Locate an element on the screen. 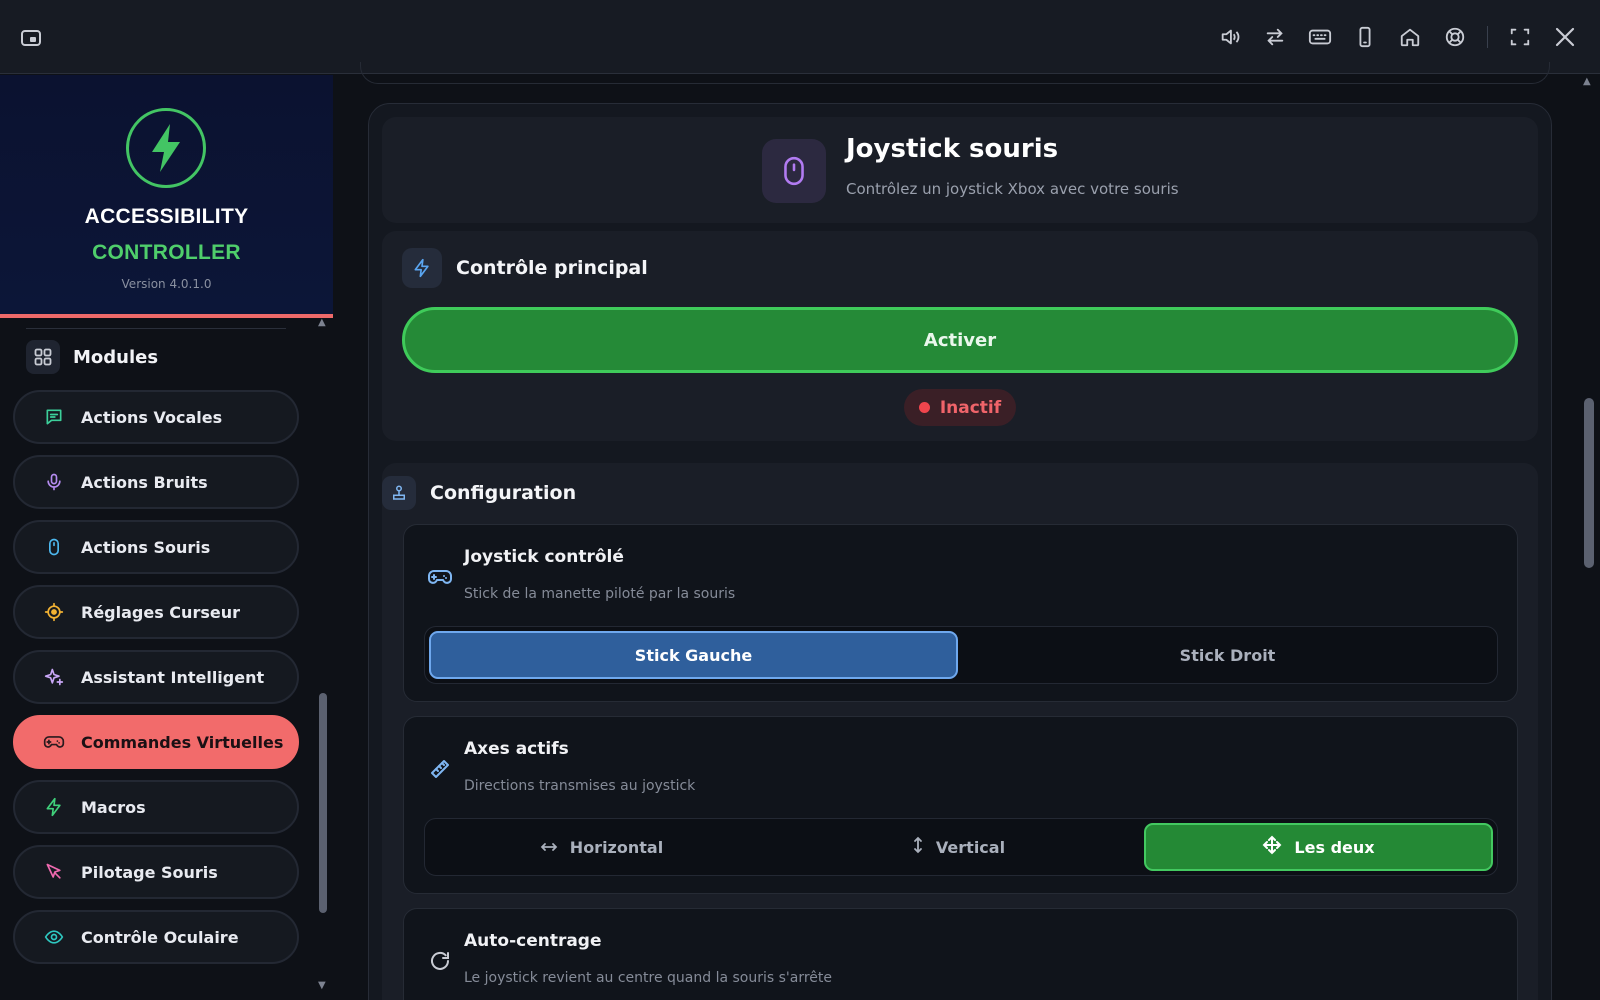  sidebar-scroll-down: ▼ is located at coordinates (322, 985).